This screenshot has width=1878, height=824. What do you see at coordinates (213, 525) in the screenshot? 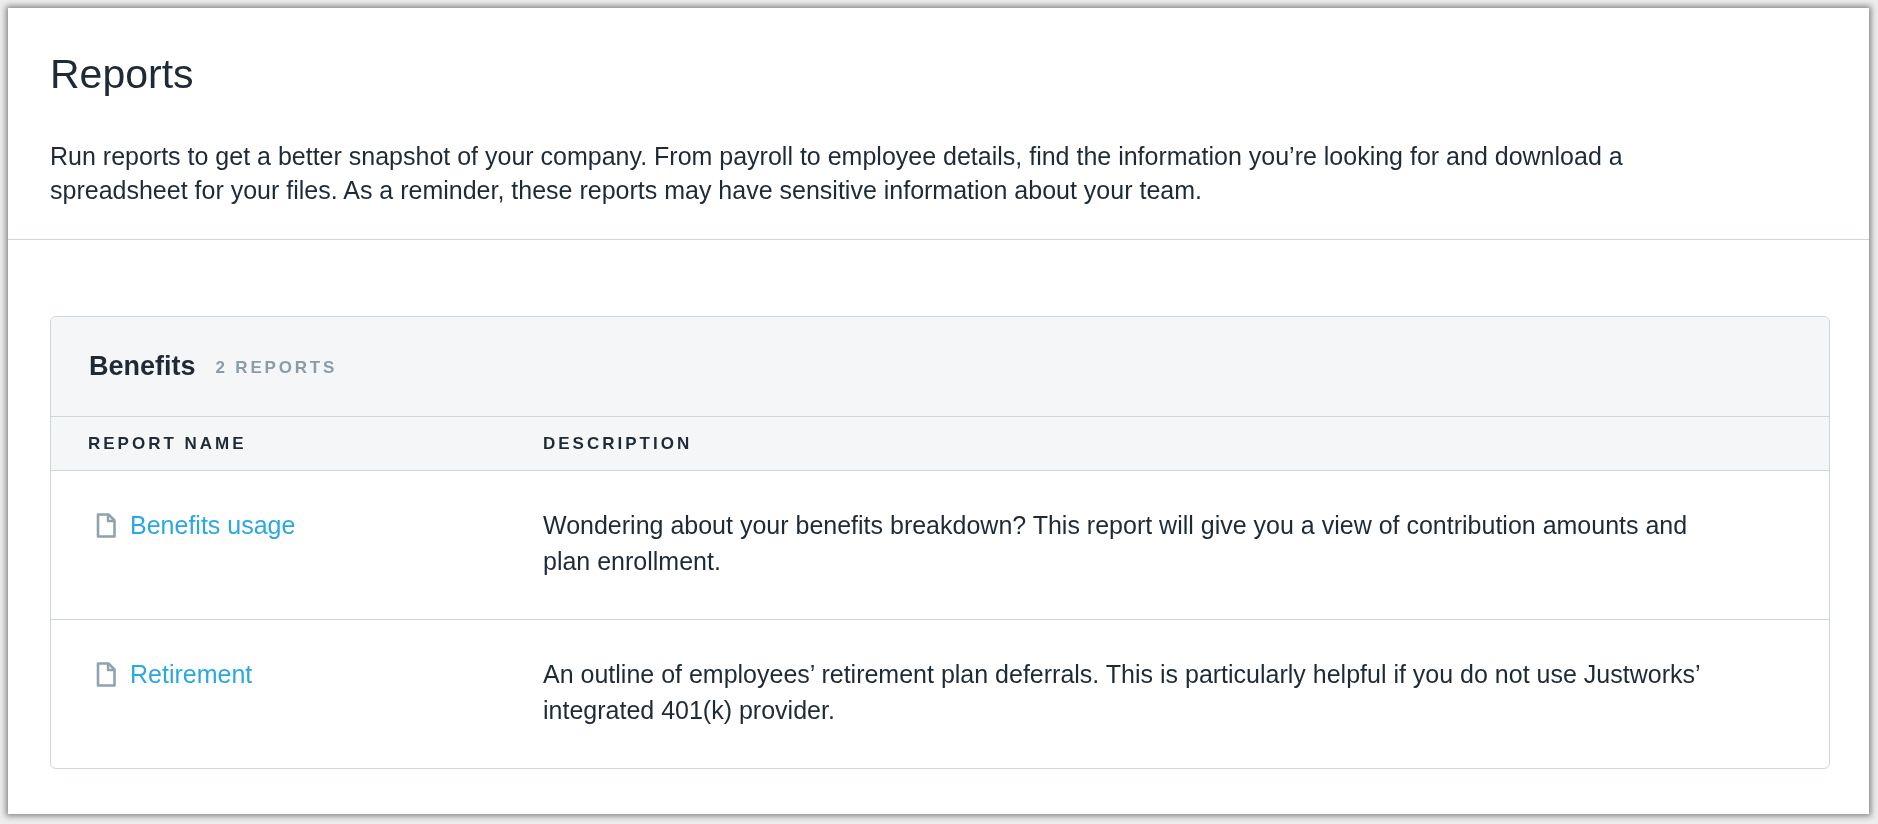
I see `report-link: Benefits usage` at bounding box center [213, 525].